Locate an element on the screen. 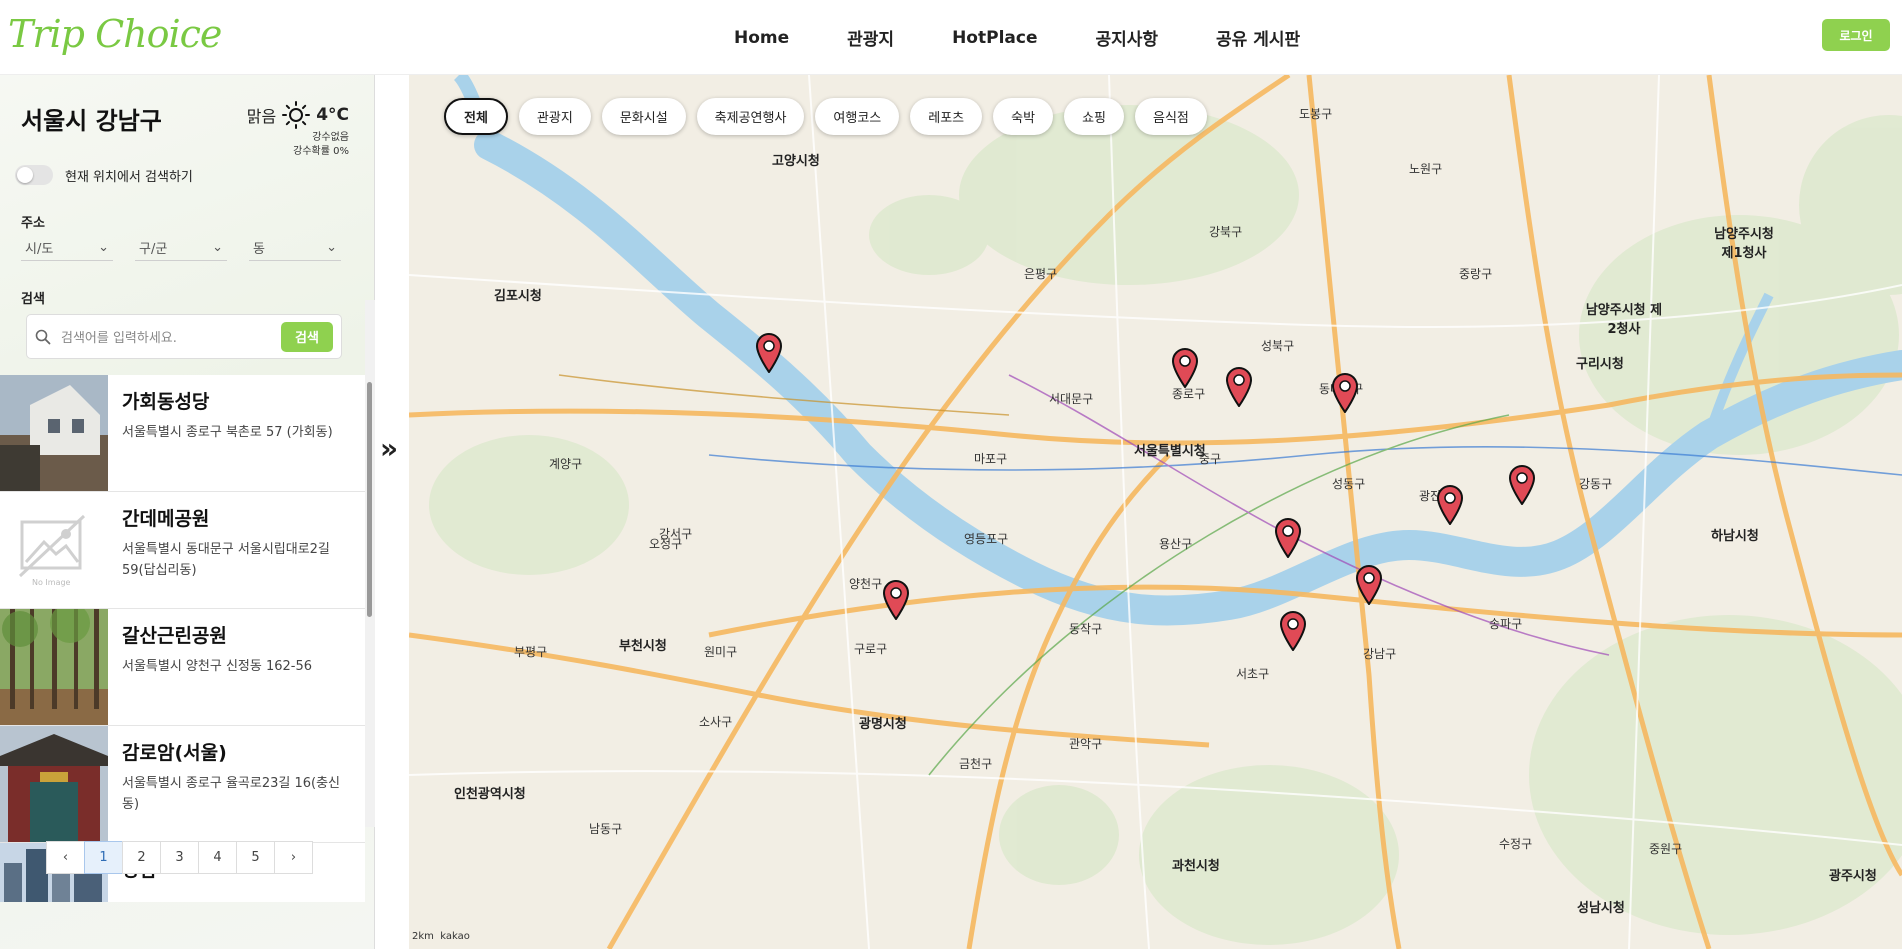 The image size is (1902, 949). chip-leports: 레포츠 is located at coordinates (946, 116).